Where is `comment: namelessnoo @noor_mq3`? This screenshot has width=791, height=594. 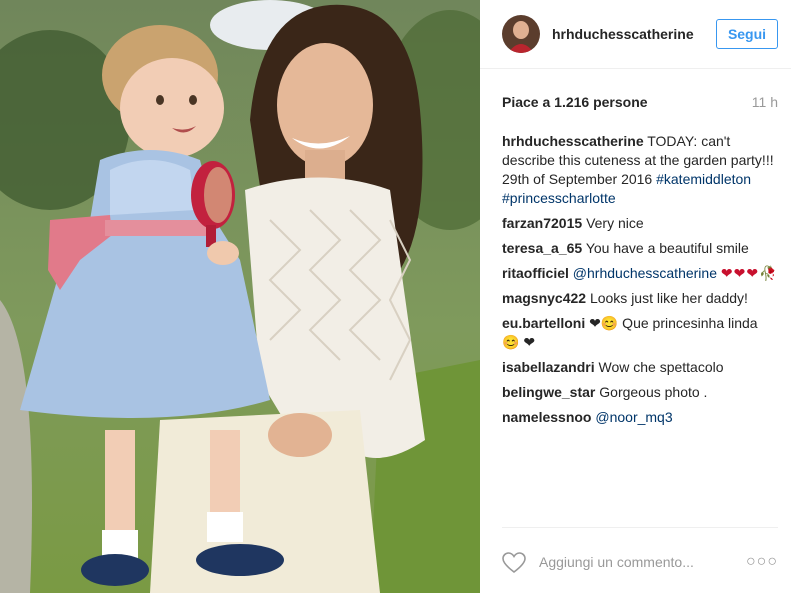 comment: namelessnoo @noor_mq3 is located at coordinates (640, 417).